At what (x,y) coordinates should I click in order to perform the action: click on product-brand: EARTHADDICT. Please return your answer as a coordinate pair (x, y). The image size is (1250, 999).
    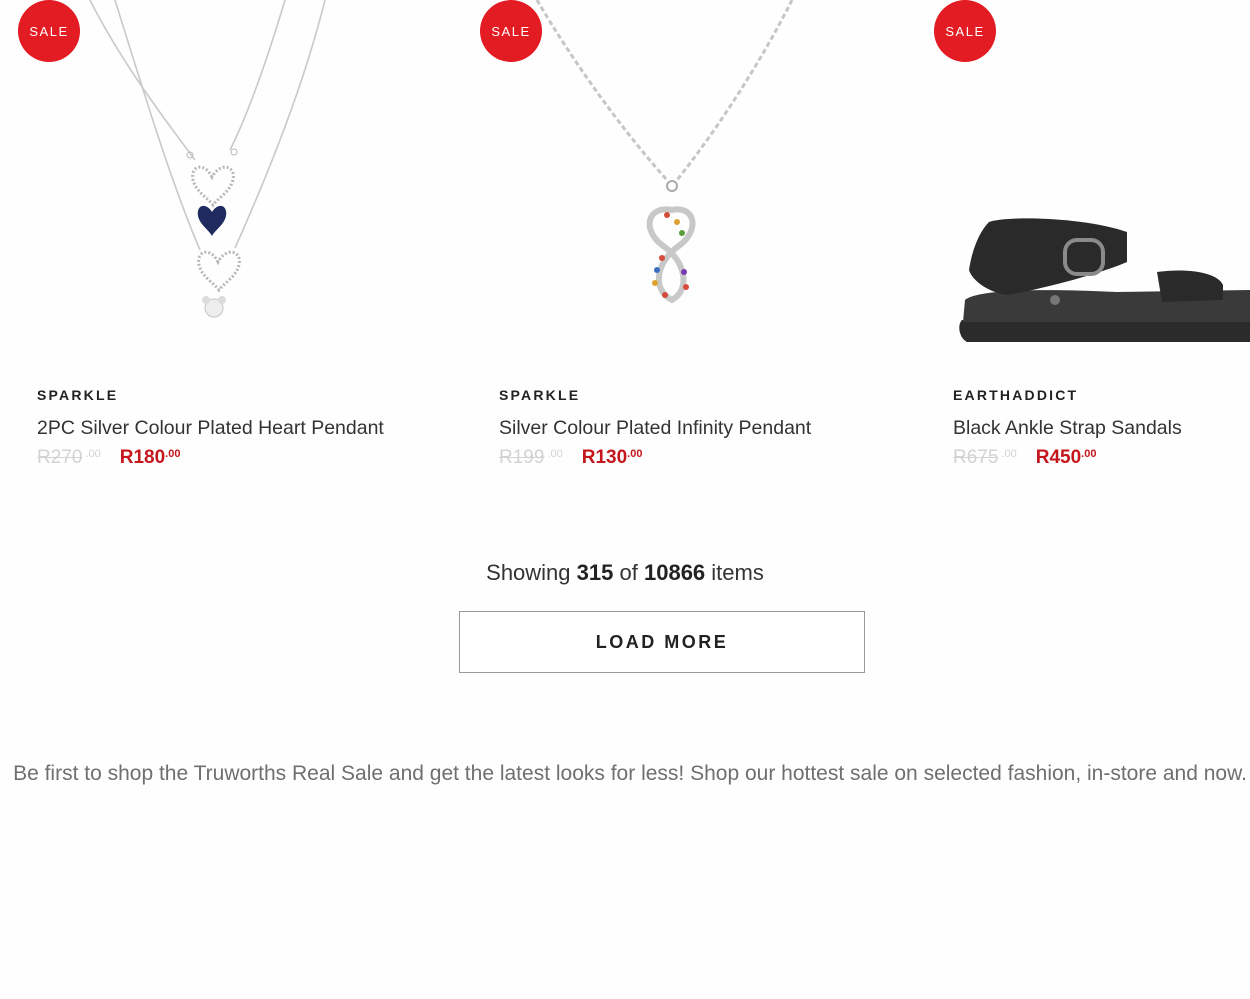
    Looking at the image, I should click on (1016, 395).